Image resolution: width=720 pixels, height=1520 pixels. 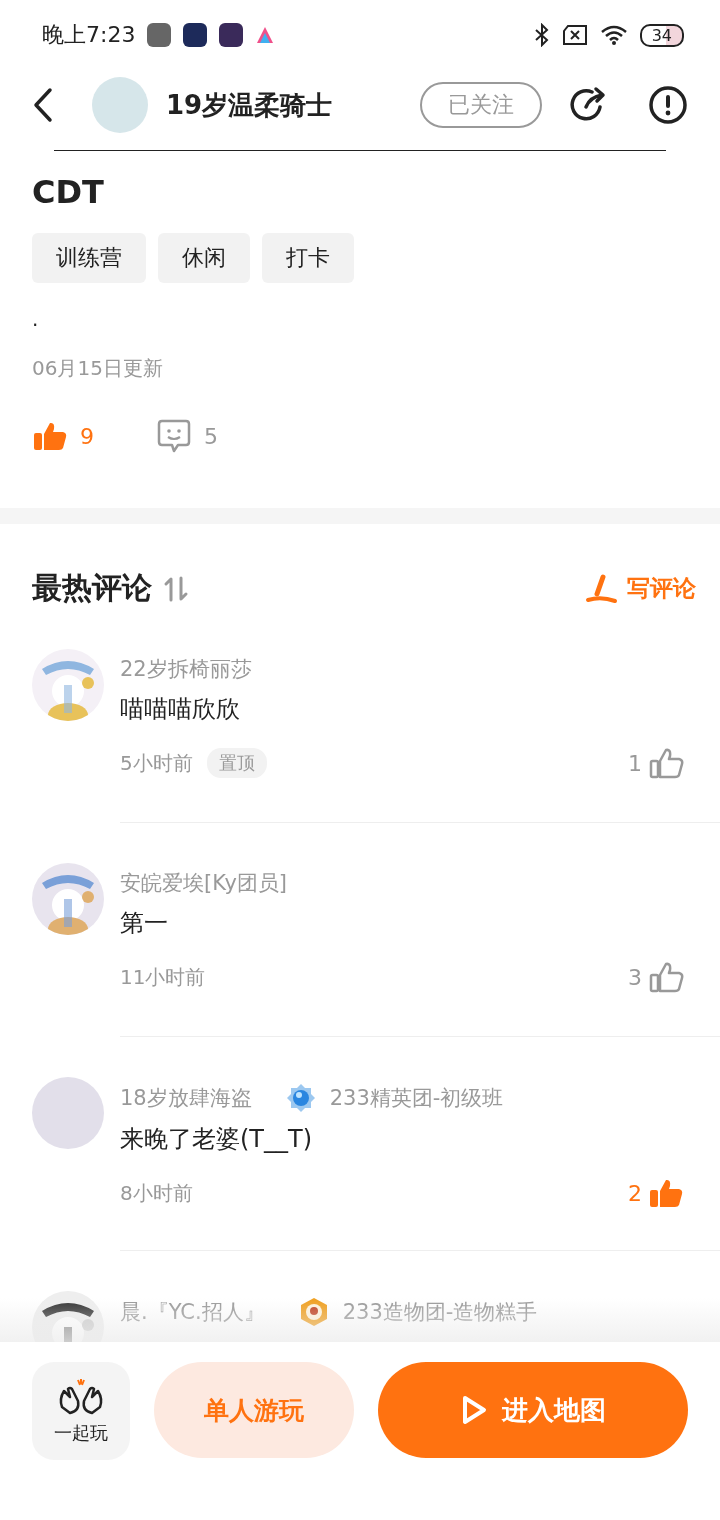 I want to click on post-body: ., so click(x=36, y=319).